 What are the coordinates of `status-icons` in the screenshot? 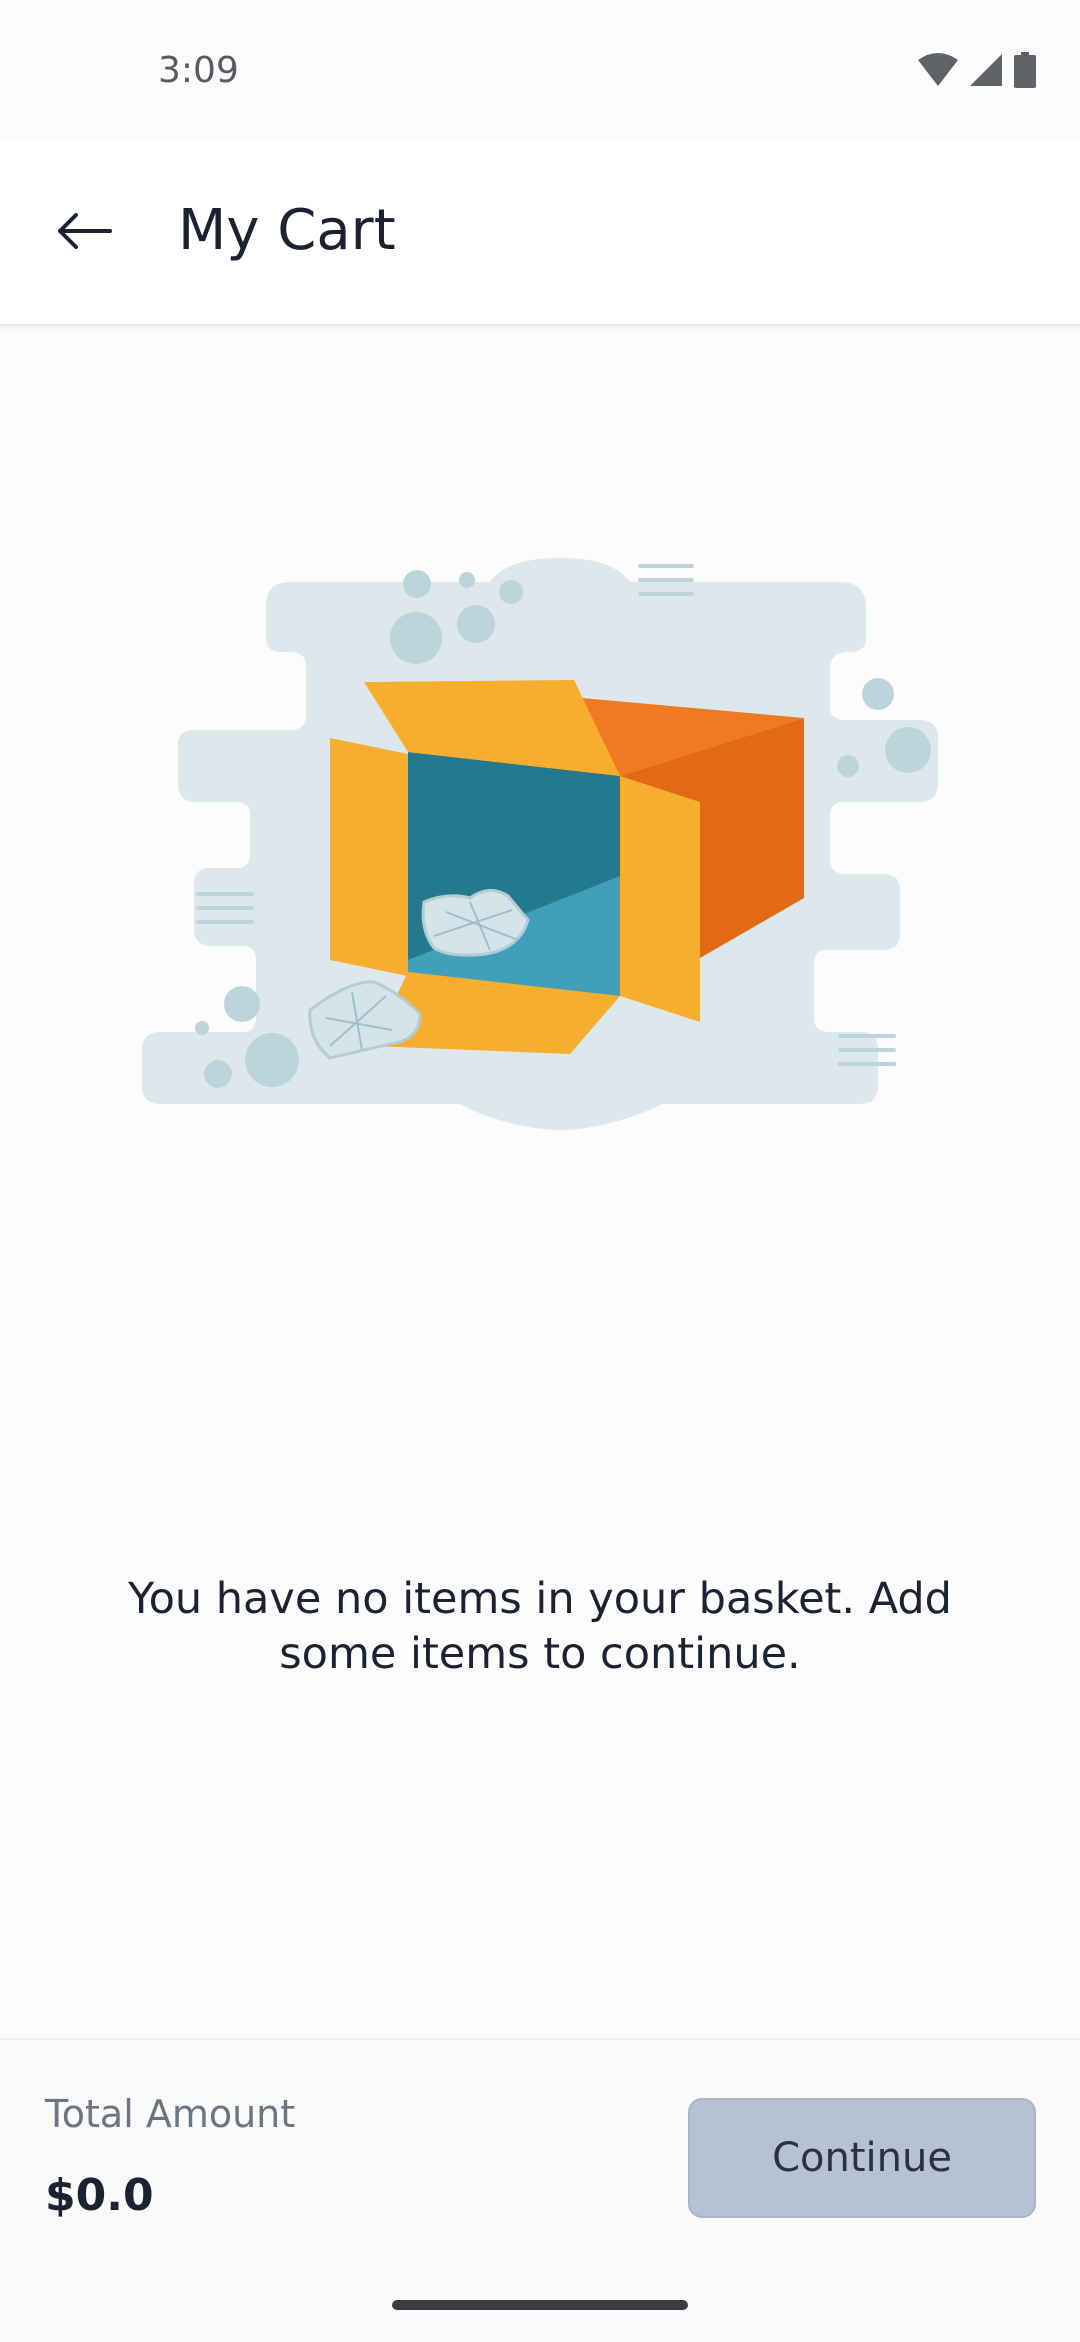 It's located at (977, 72).